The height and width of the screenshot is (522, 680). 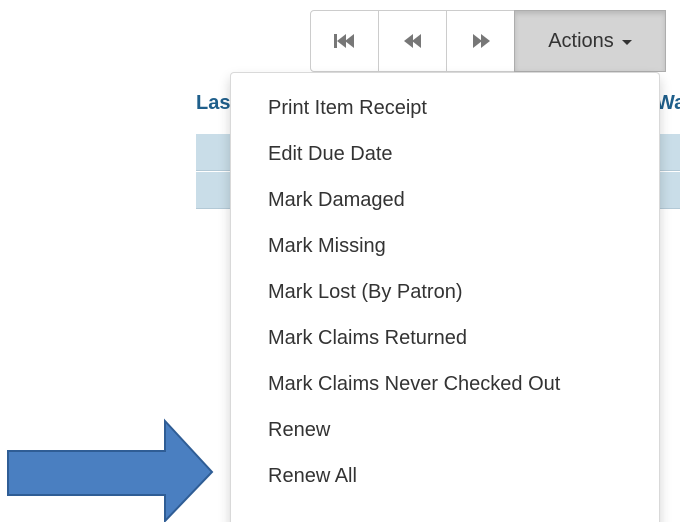 What do you see at coordinates (445, 154) in the screenshot?
I see `menu-item-edit-due-date: Edit Due Date` at bounding box center [445, 154].